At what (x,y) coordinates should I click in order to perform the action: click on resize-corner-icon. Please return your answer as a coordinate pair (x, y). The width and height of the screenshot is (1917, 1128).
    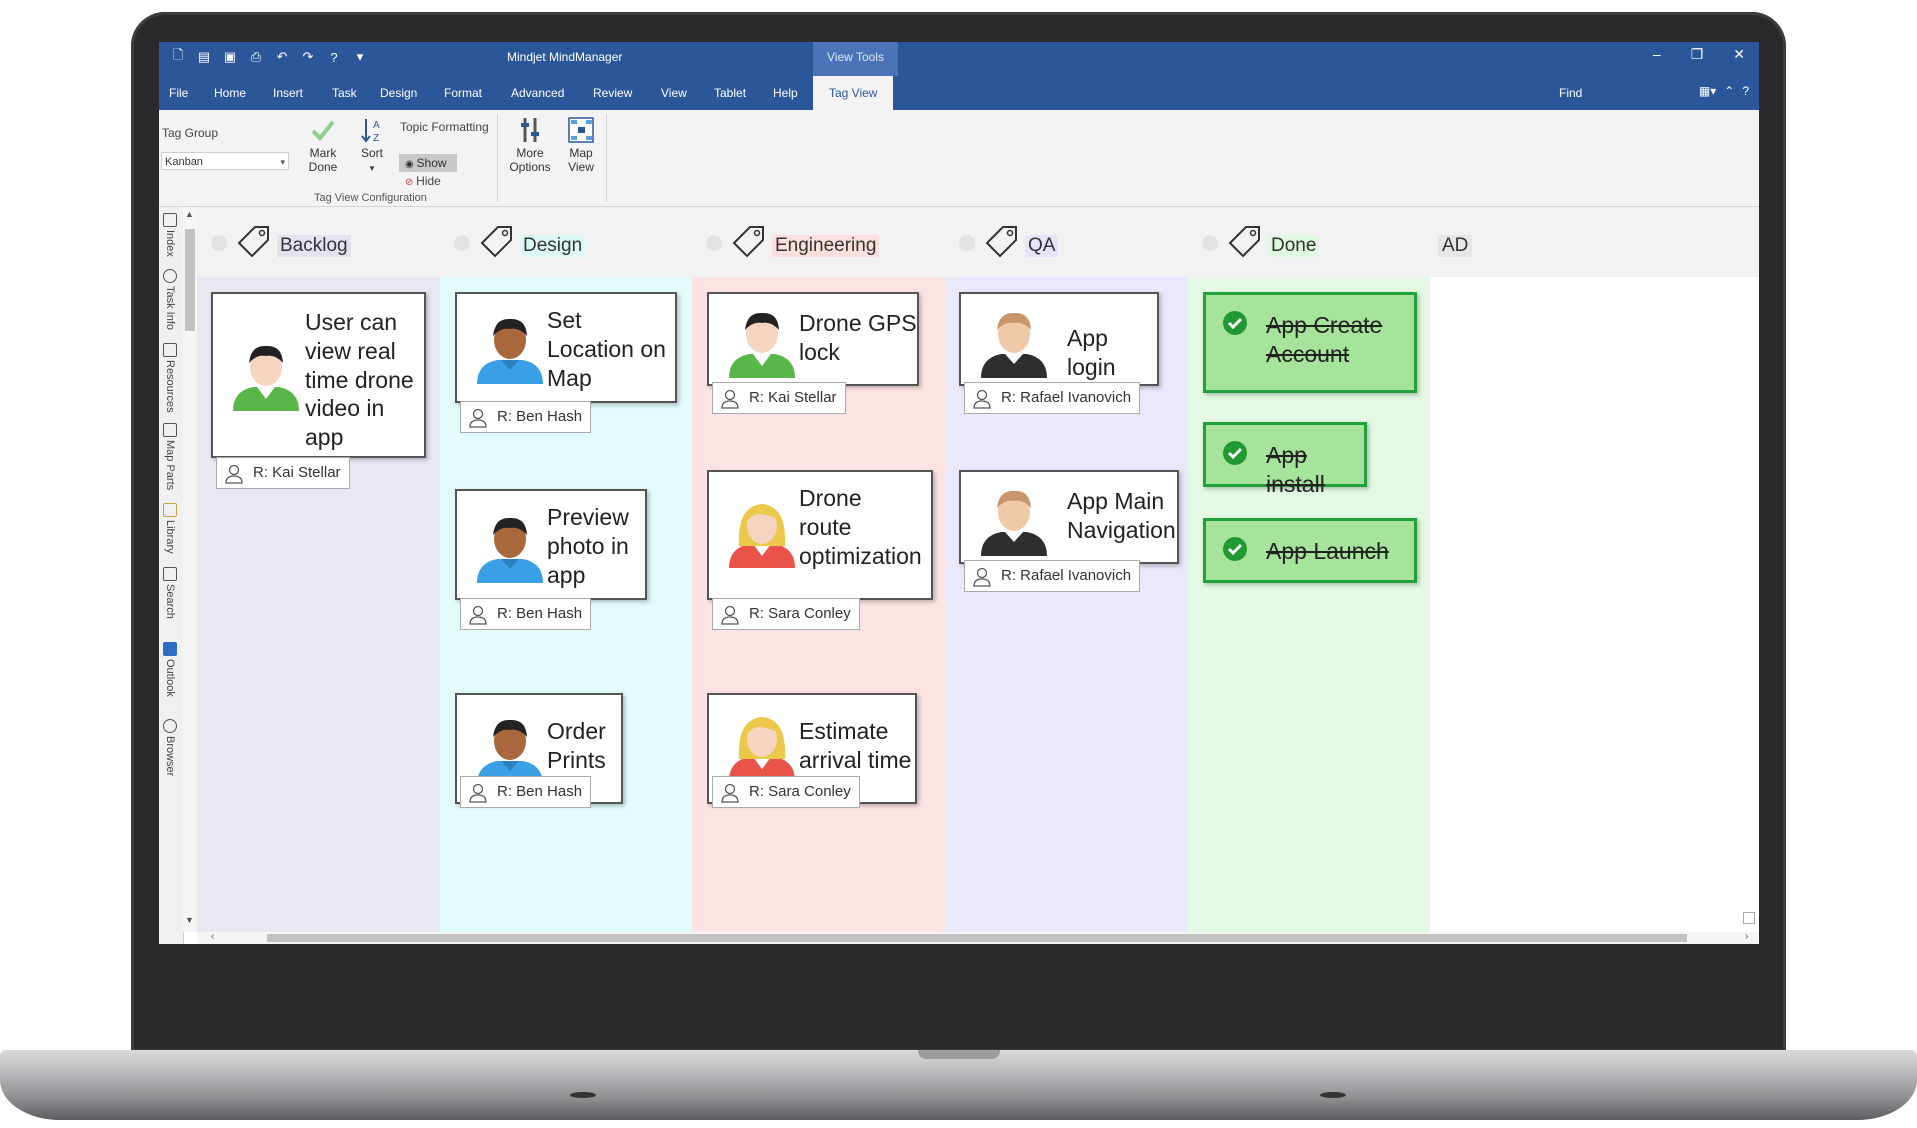
    Looking at the image, I should click on (1749, 918).